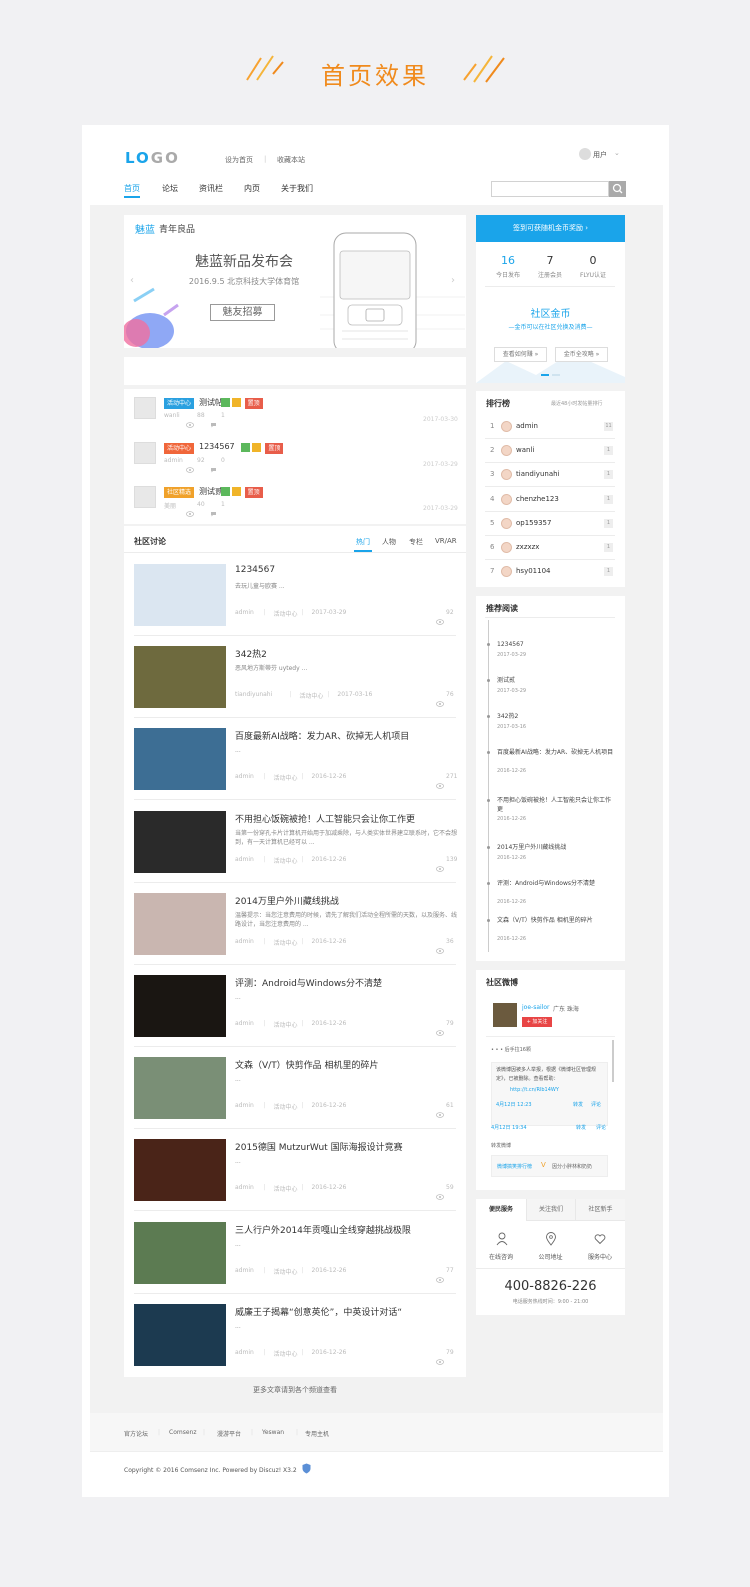 This screenshot has width=750, height=1587. What do you see at coordinates (556, 805) in the screenshot?
I see `reading-item-title: 不用担心饭碗被抢！人工智能只会让你工作更` at bounding box center [556, 805].